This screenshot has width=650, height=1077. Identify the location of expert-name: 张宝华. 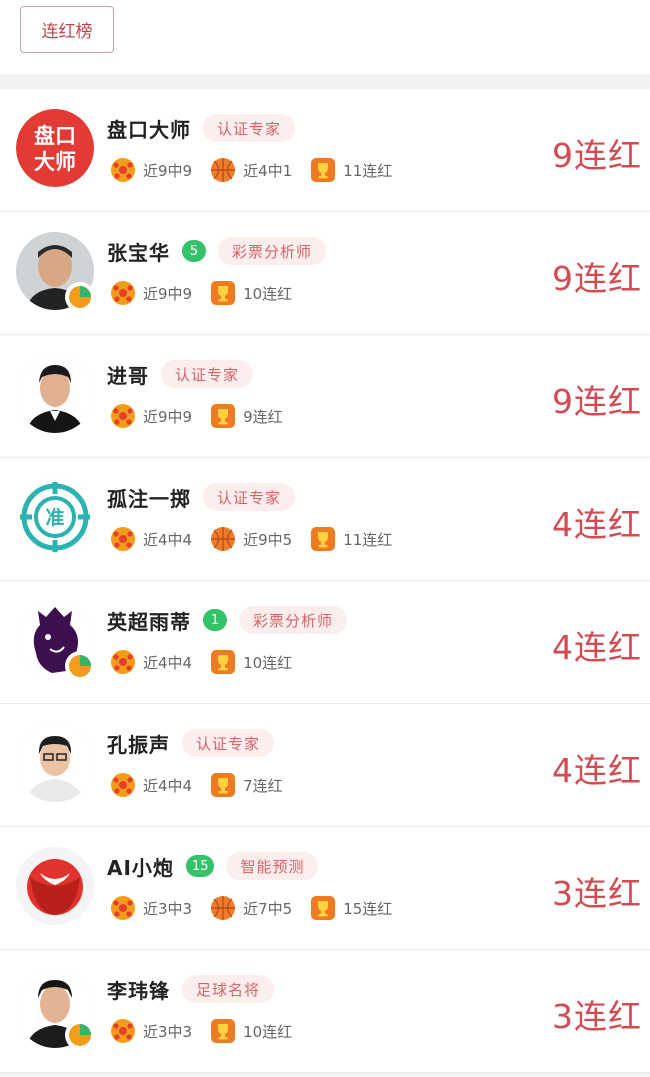
(138, 252).